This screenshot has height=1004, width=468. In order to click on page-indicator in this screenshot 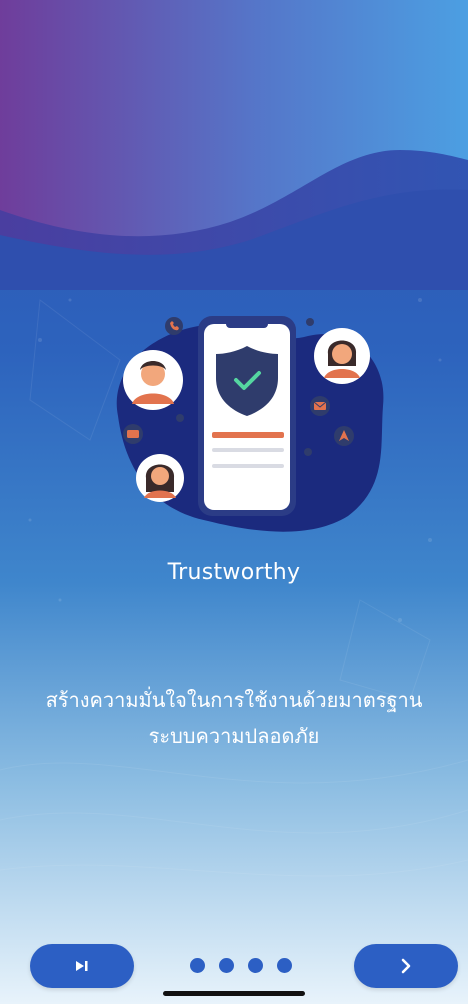, I will do `click(245, 966)`.